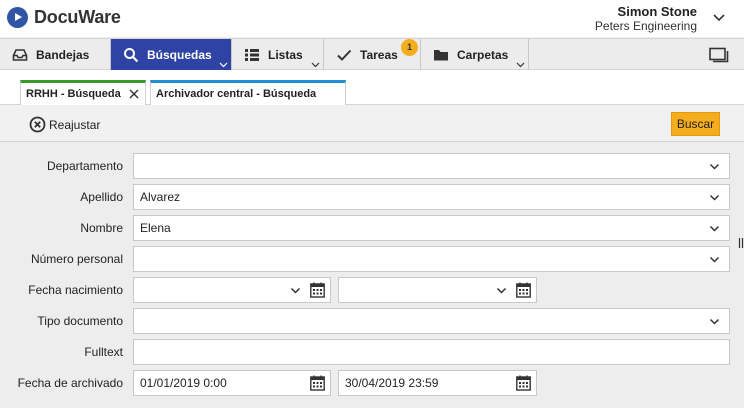  What do you see at coordinates (155, 228) in the screenshot?
I see `field-value: Elena` at bounding box center [155, 228].